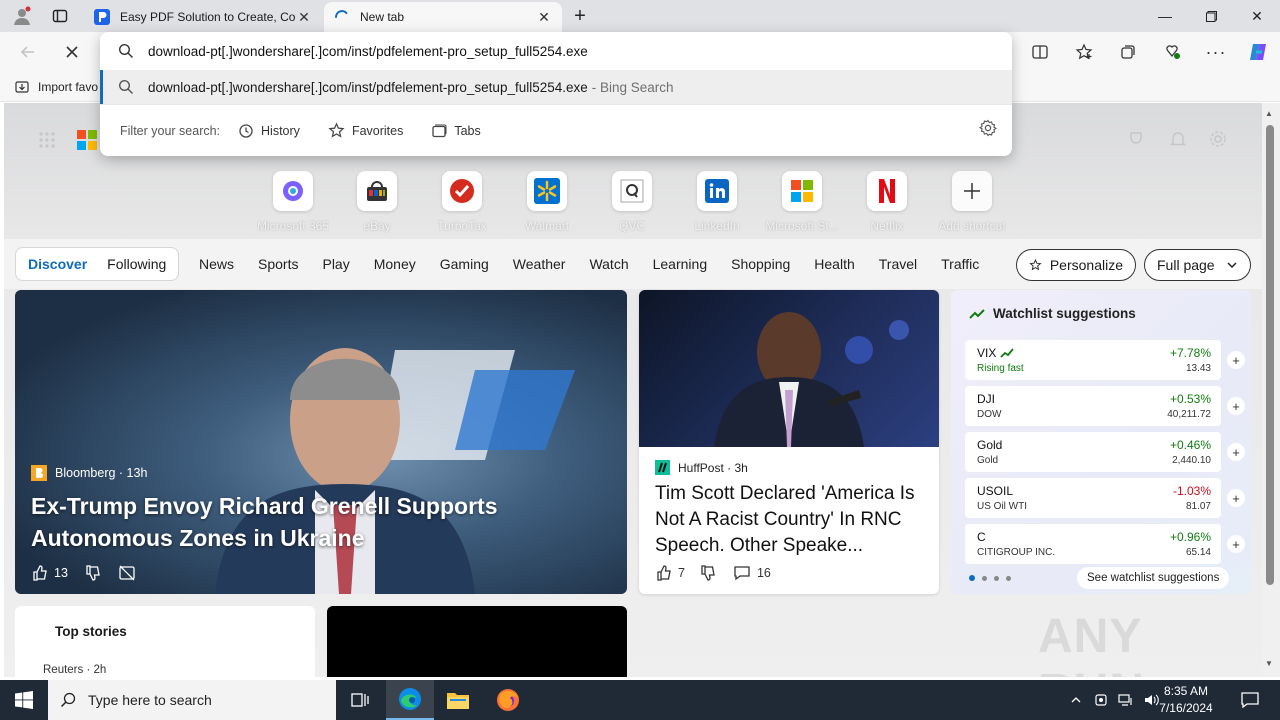 The image size is (1280, 720). What do you see at coordinates (216, 264) in the screenshot?
I see `nav-news: News` at bounding box center [216, 264].